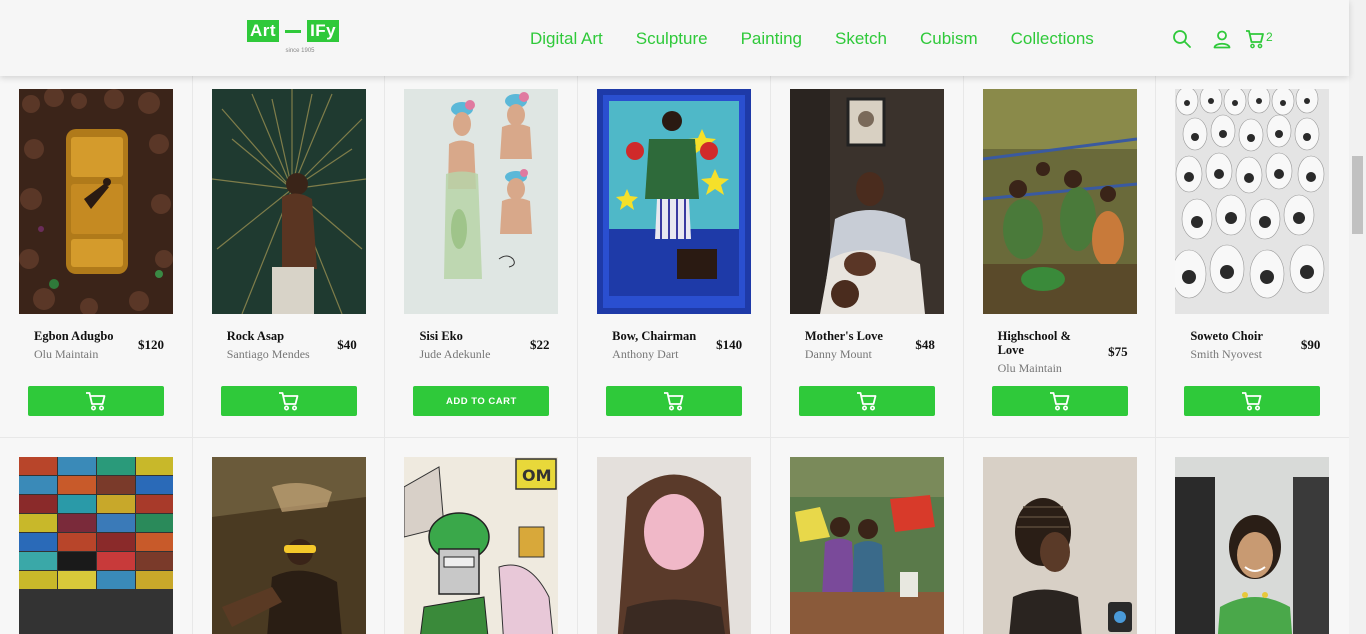 The image size is (1366, 634). Describe the element at coordinates (347, 344) in the screenshot. I see `product-price: $40` at that location.